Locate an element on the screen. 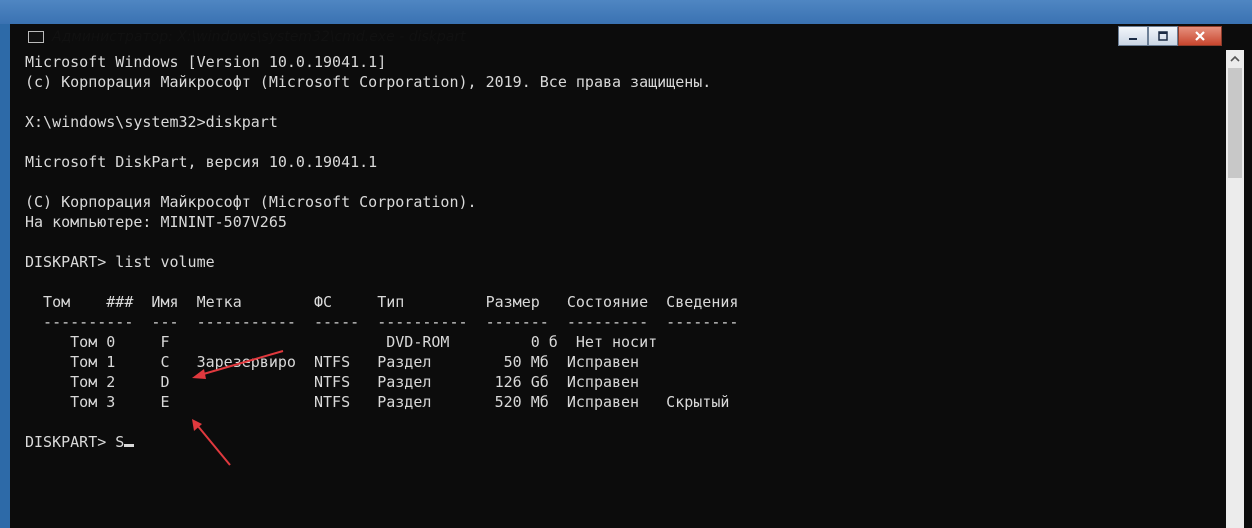 This screenshot has width=1252, height=528. maximize-icon is located at coordinates (1163, 36).